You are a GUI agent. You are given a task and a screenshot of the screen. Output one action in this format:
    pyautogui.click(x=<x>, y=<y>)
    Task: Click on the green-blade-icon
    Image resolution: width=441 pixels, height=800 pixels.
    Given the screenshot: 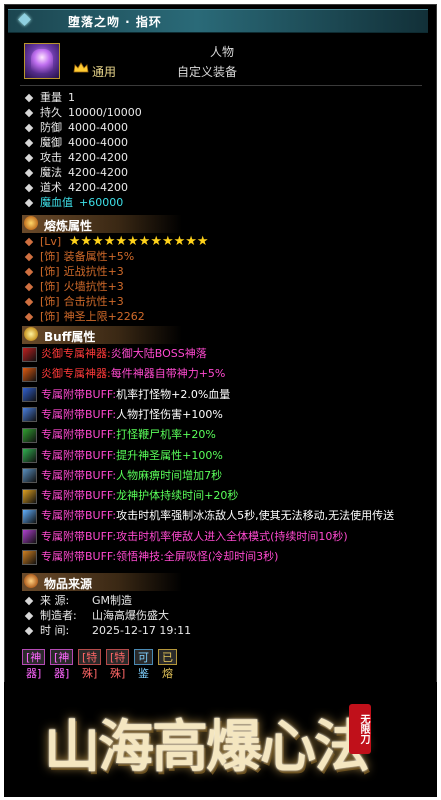 What is the action you would take?
    pyautogui.click(x=29, y=435)
    